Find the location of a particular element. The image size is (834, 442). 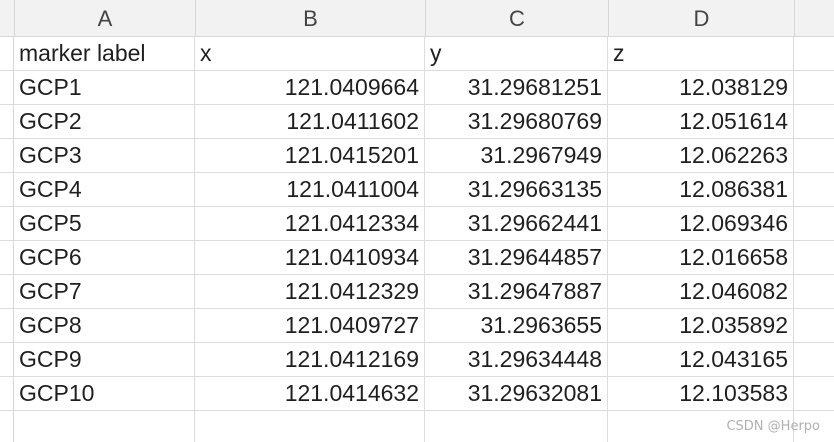

table-row: GCP7 121.0412329 31.29647887 12.046082 is located at coordinates (417, 292).